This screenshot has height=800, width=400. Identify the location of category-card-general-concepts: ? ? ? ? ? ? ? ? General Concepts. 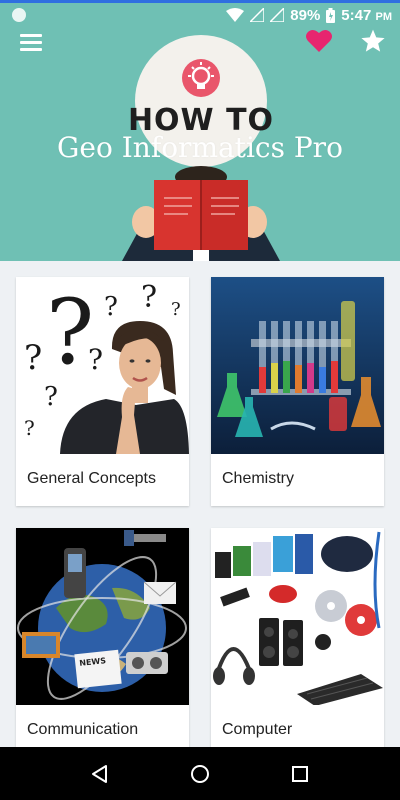
(102, 391).